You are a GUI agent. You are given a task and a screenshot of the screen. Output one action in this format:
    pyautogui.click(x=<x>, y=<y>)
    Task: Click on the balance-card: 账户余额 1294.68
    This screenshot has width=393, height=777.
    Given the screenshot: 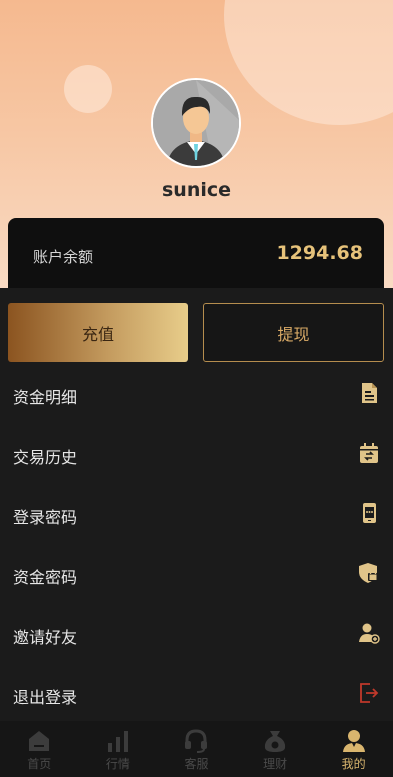 What is the action you would take?
    pyautogui.click(x=196, y=257)
    